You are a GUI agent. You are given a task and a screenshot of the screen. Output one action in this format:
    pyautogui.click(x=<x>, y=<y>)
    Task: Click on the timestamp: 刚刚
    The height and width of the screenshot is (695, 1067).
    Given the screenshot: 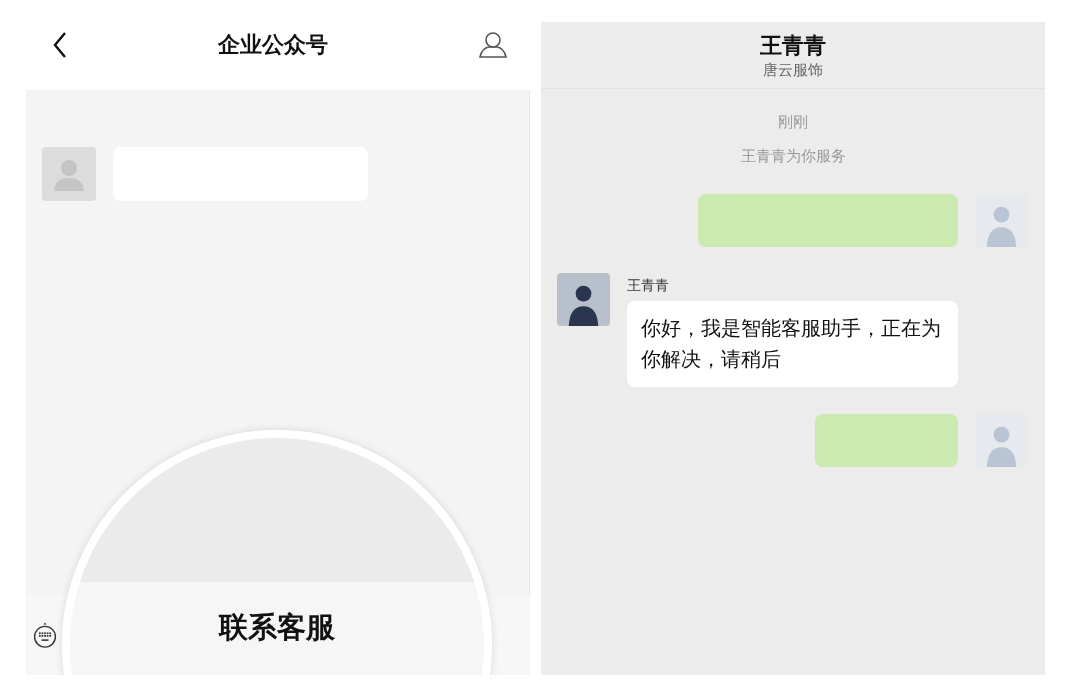 What is the action you would take?
    pyautogui.click(x=793, y=122)
    